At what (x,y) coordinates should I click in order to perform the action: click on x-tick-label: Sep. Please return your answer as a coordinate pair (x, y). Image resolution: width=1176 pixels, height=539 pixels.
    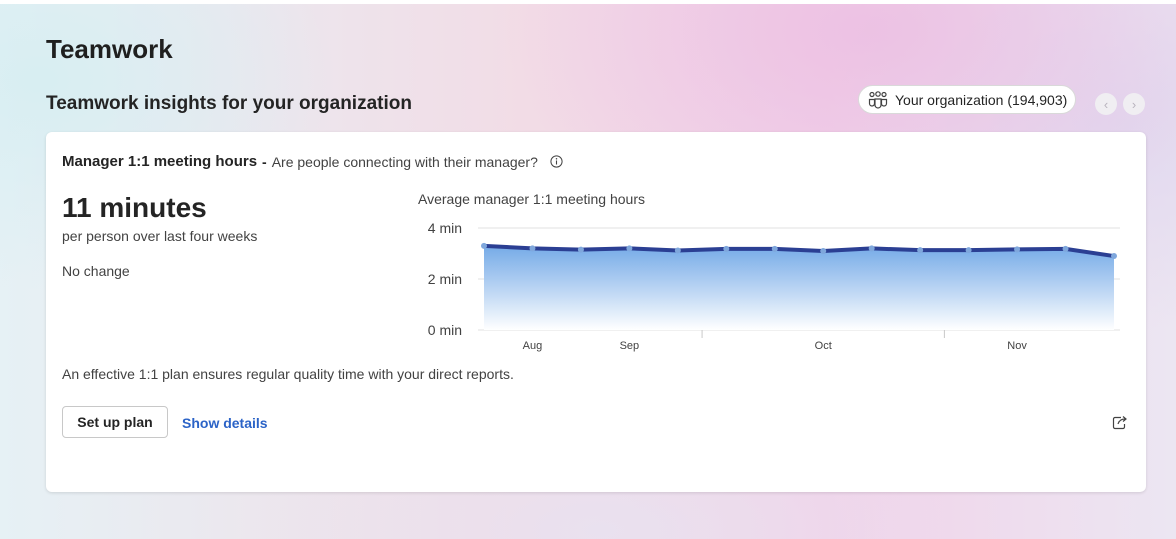
    Looking at the image, I should click on (630, 346).